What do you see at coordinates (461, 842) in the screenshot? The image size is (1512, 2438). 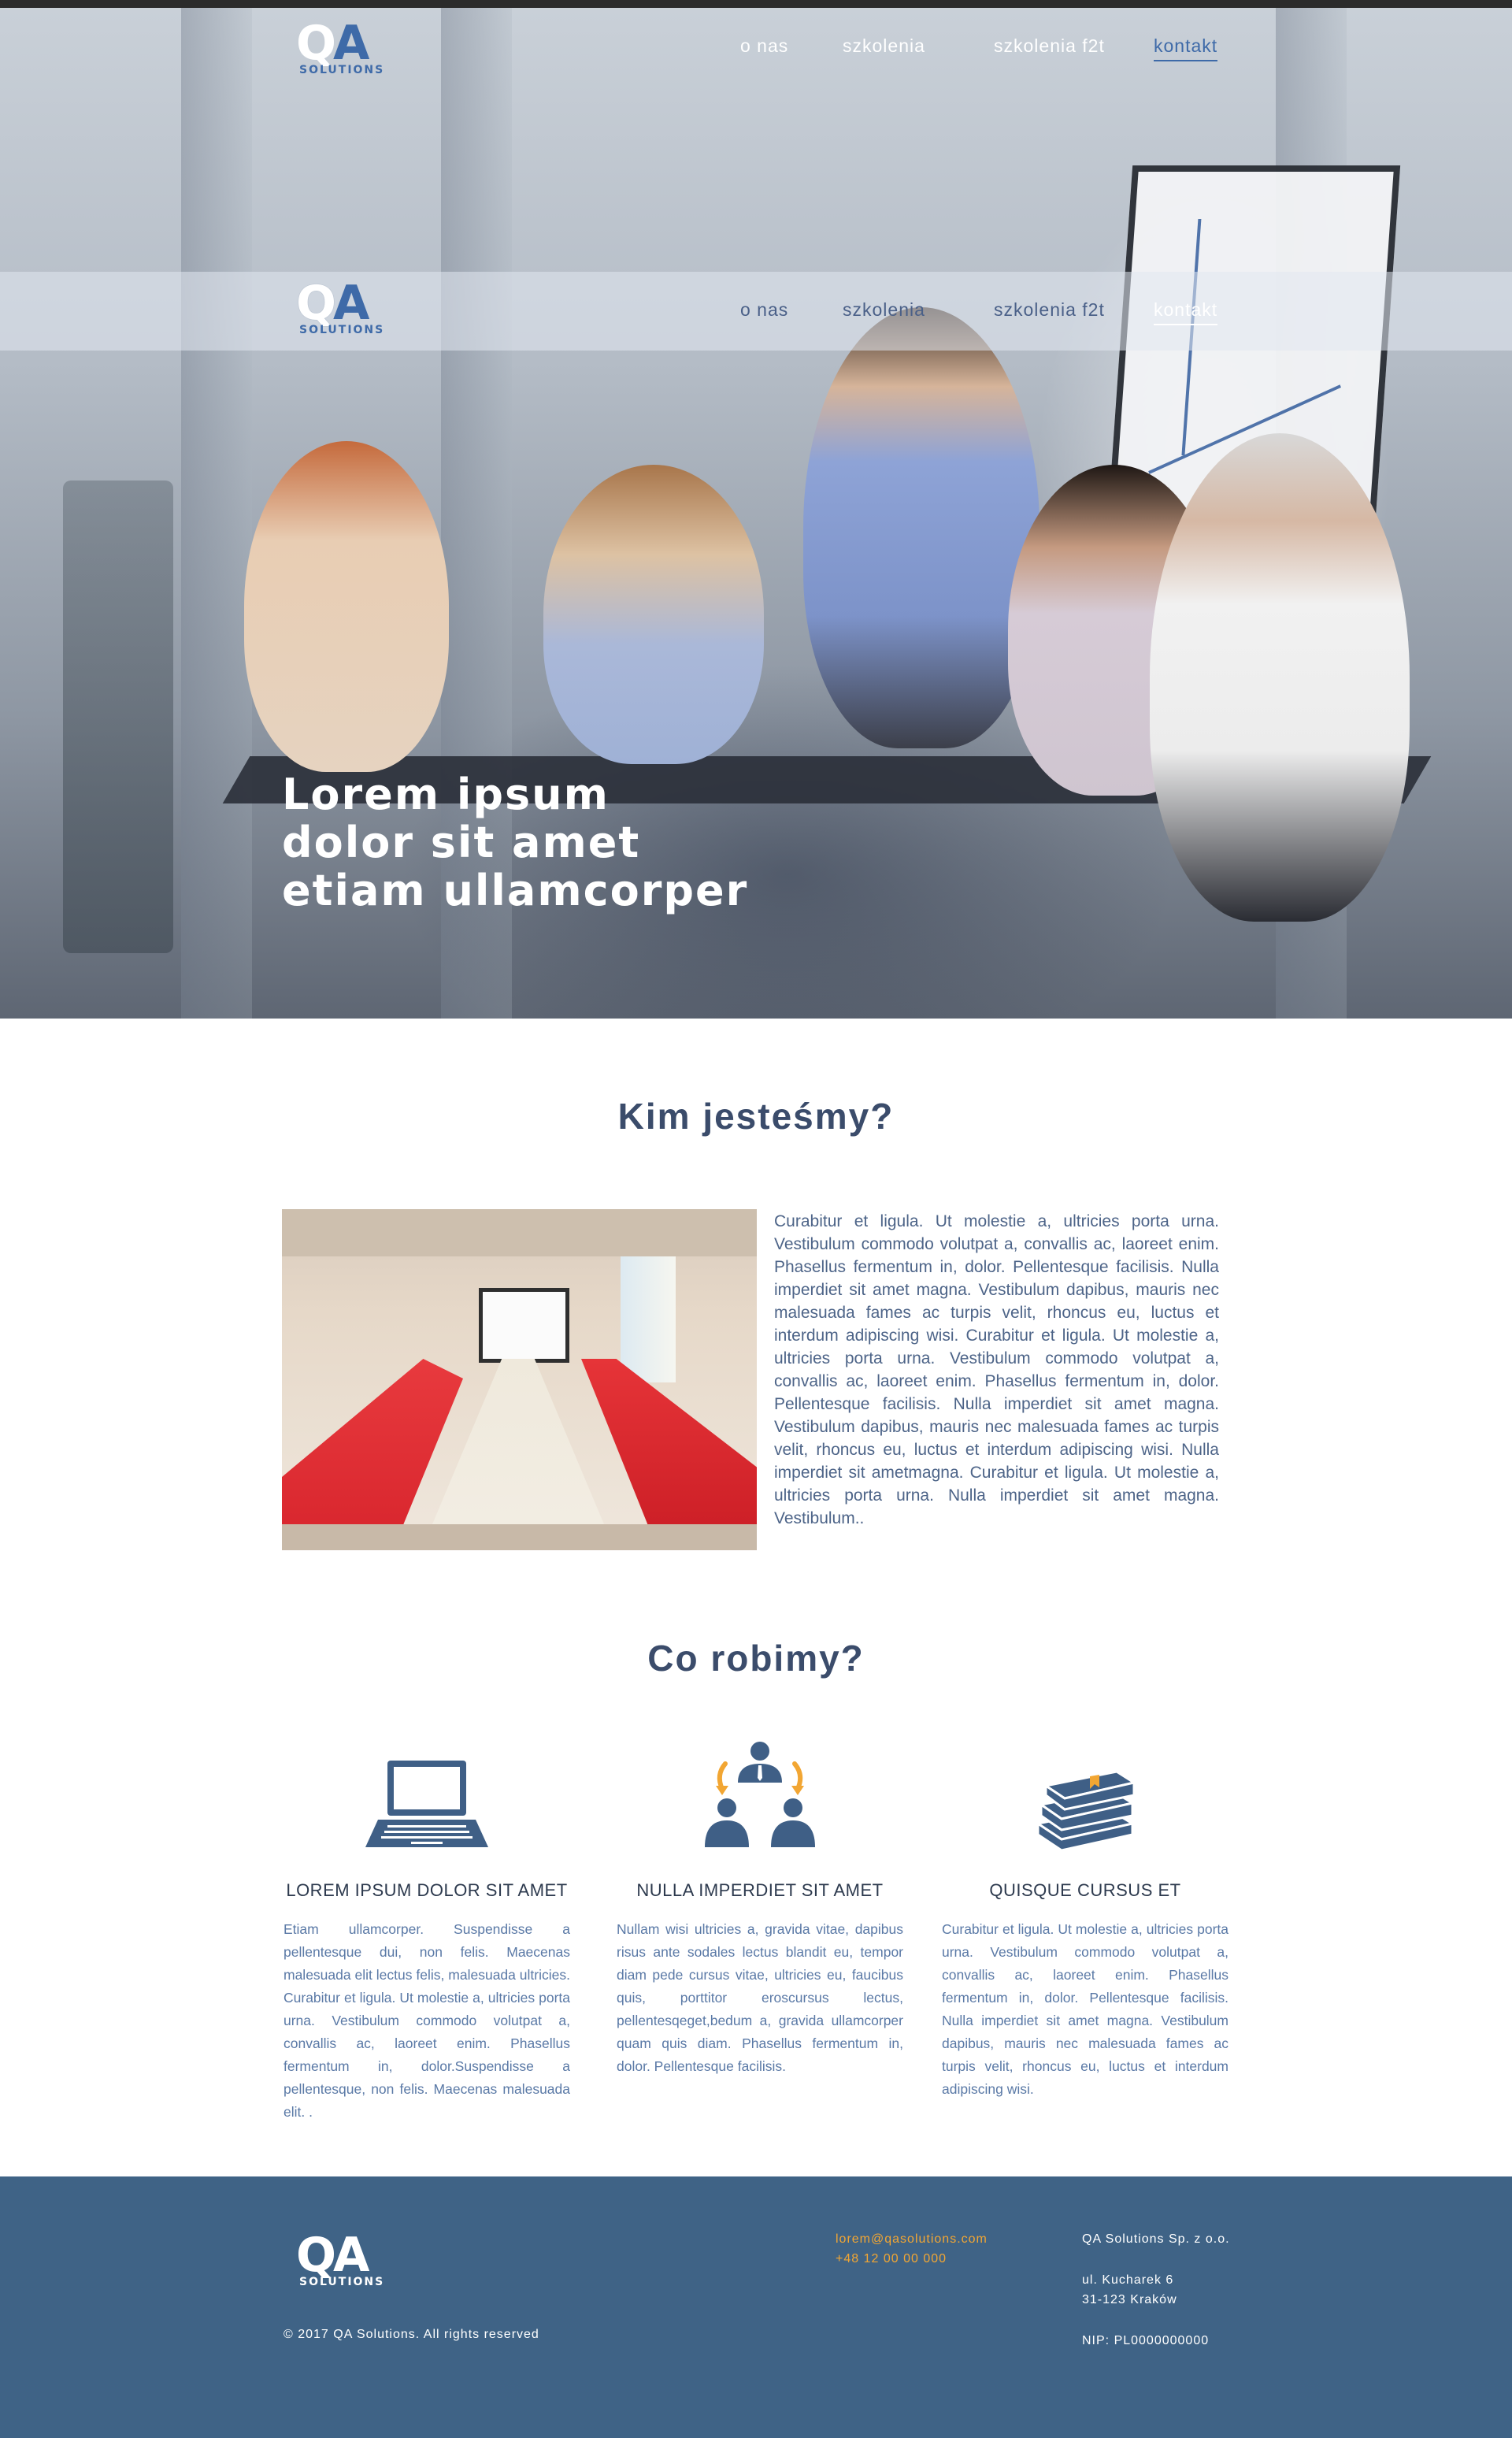 I see `hero-headline-line: dolor sit amet` at bounding box center [461, 842].